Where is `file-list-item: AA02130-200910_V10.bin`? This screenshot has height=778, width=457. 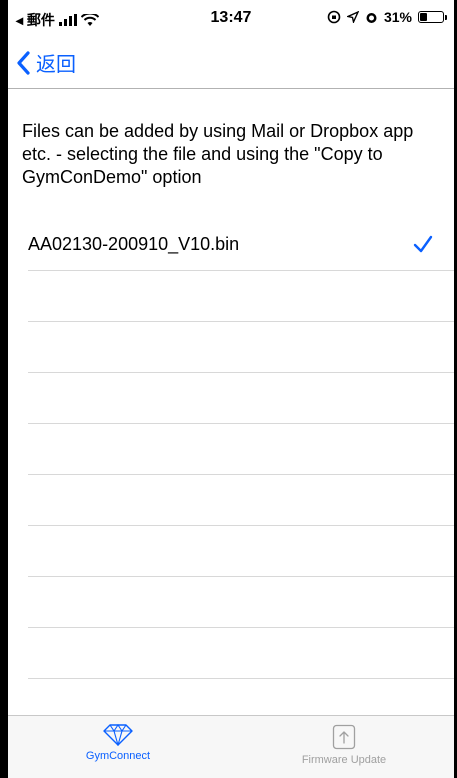 file-list-item: AA02130-200910_V10.bin is located at coordinates (231, 247).